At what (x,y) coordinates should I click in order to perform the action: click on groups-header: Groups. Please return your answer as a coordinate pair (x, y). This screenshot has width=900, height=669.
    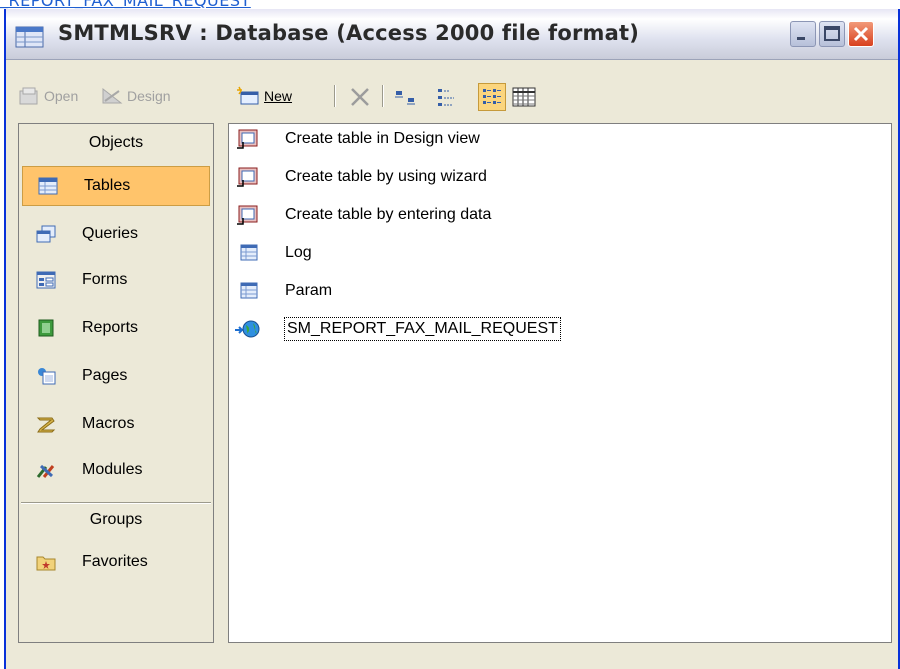
    Looking at the image, I should click on (116, 520).